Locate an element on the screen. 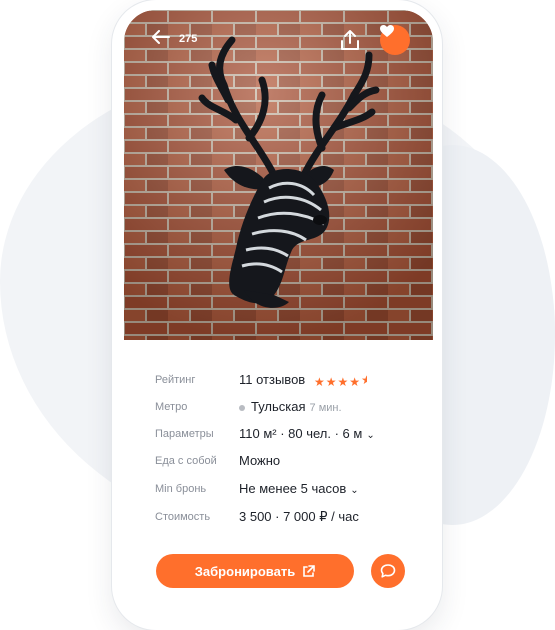 This screenshot has height=630, width=555. detail-value-metro: Тульская 7 мин. is located at coordinates (290, 406).